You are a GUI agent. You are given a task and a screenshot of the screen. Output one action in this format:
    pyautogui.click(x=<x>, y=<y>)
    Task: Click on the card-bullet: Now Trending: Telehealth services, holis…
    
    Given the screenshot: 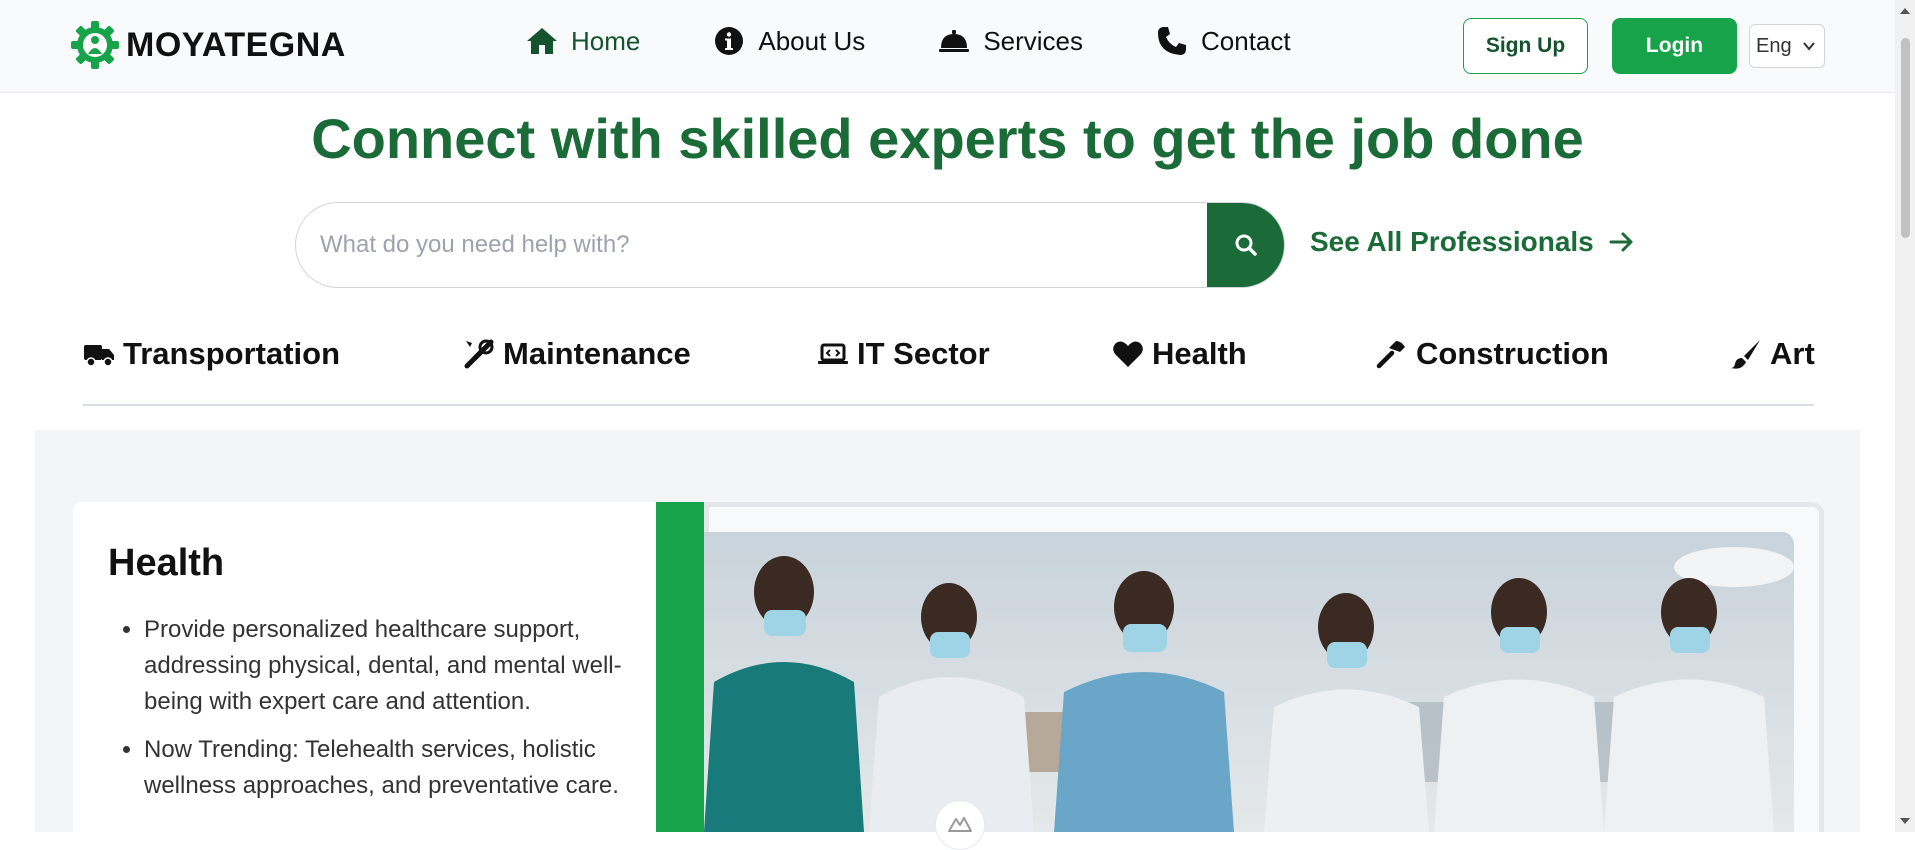 What is the action you would take?
    pyautogui.click(x=404, y=768)
    